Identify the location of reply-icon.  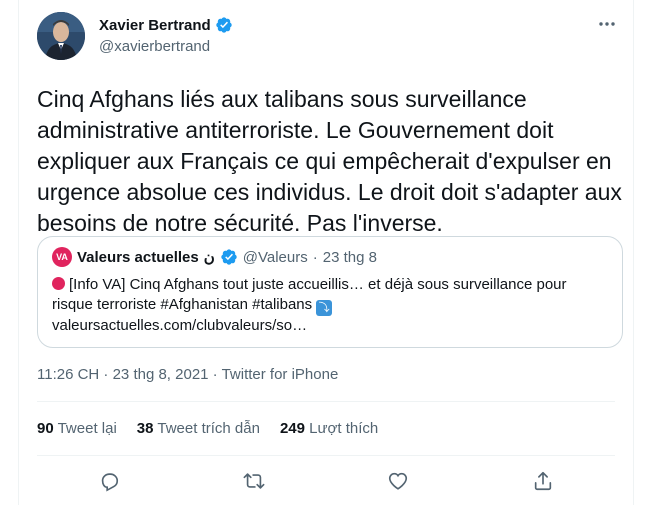
(109, 481).